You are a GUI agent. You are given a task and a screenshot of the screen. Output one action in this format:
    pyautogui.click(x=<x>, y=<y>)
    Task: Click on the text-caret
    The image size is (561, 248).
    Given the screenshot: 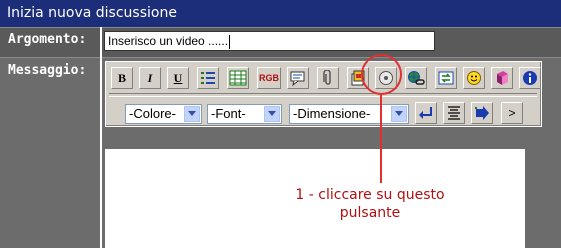 What is the action you would take?
    pyautogui.click(x=230, y=41)
    